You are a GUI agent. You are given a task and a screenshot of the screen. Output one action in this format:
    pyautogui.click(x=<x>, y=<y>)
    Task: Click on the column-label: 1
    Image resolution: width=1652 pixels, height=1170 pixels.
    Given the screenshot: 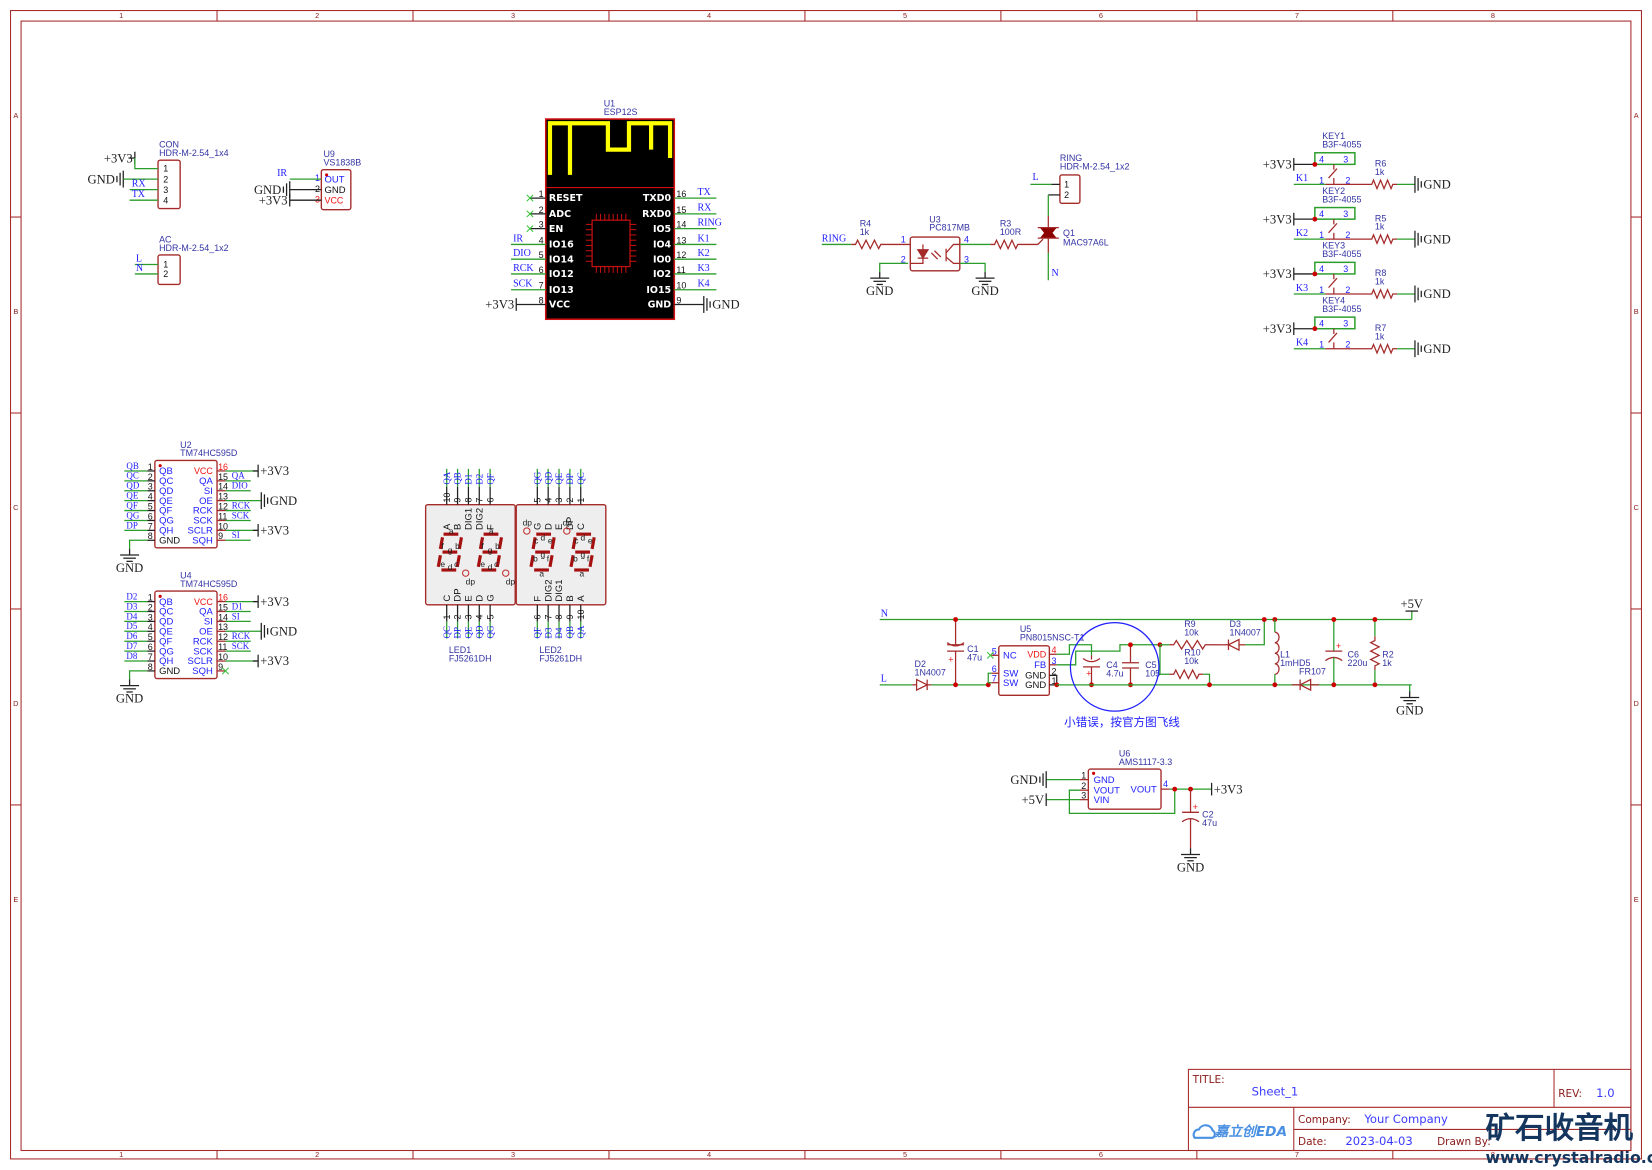 What is the action you would take?
    pyautogui.click(x=121, y=1154)
    